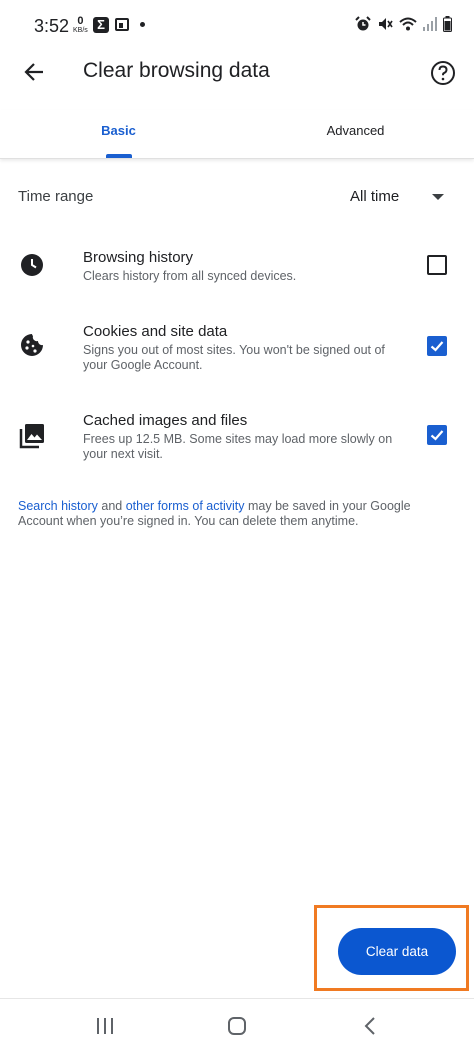  What do you see at coordinates (355, 134) in the screenshot?
I see `tab-advanced: Advanced` at bounding box center [355, 134].